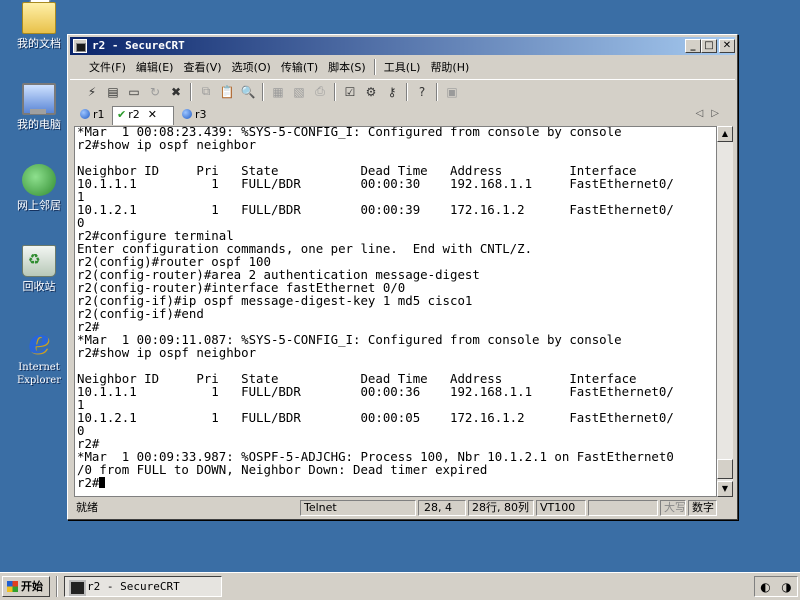  Describe the element at coordinates (422, 92) in the screenshot. I see `help-icon: ?` at that location.